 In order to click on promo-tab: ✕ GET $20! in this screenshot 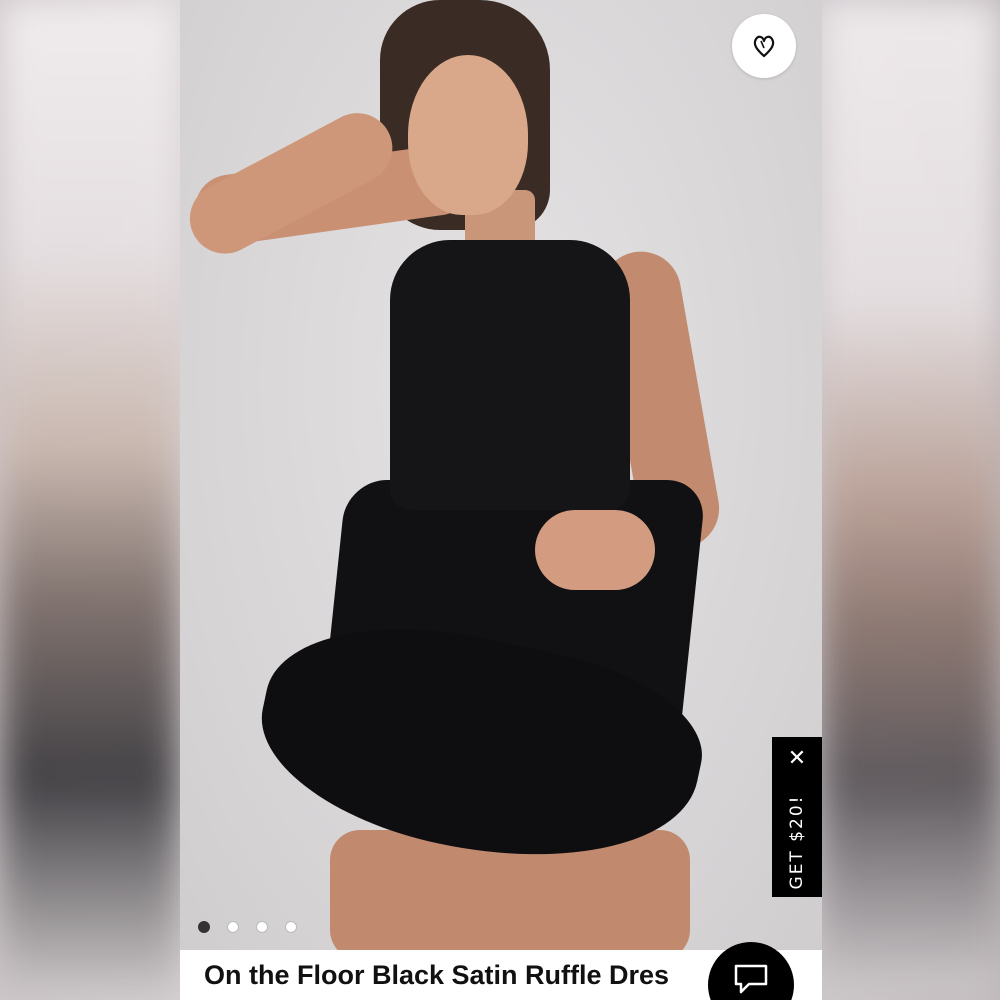, I will do `click(797, 817)`.